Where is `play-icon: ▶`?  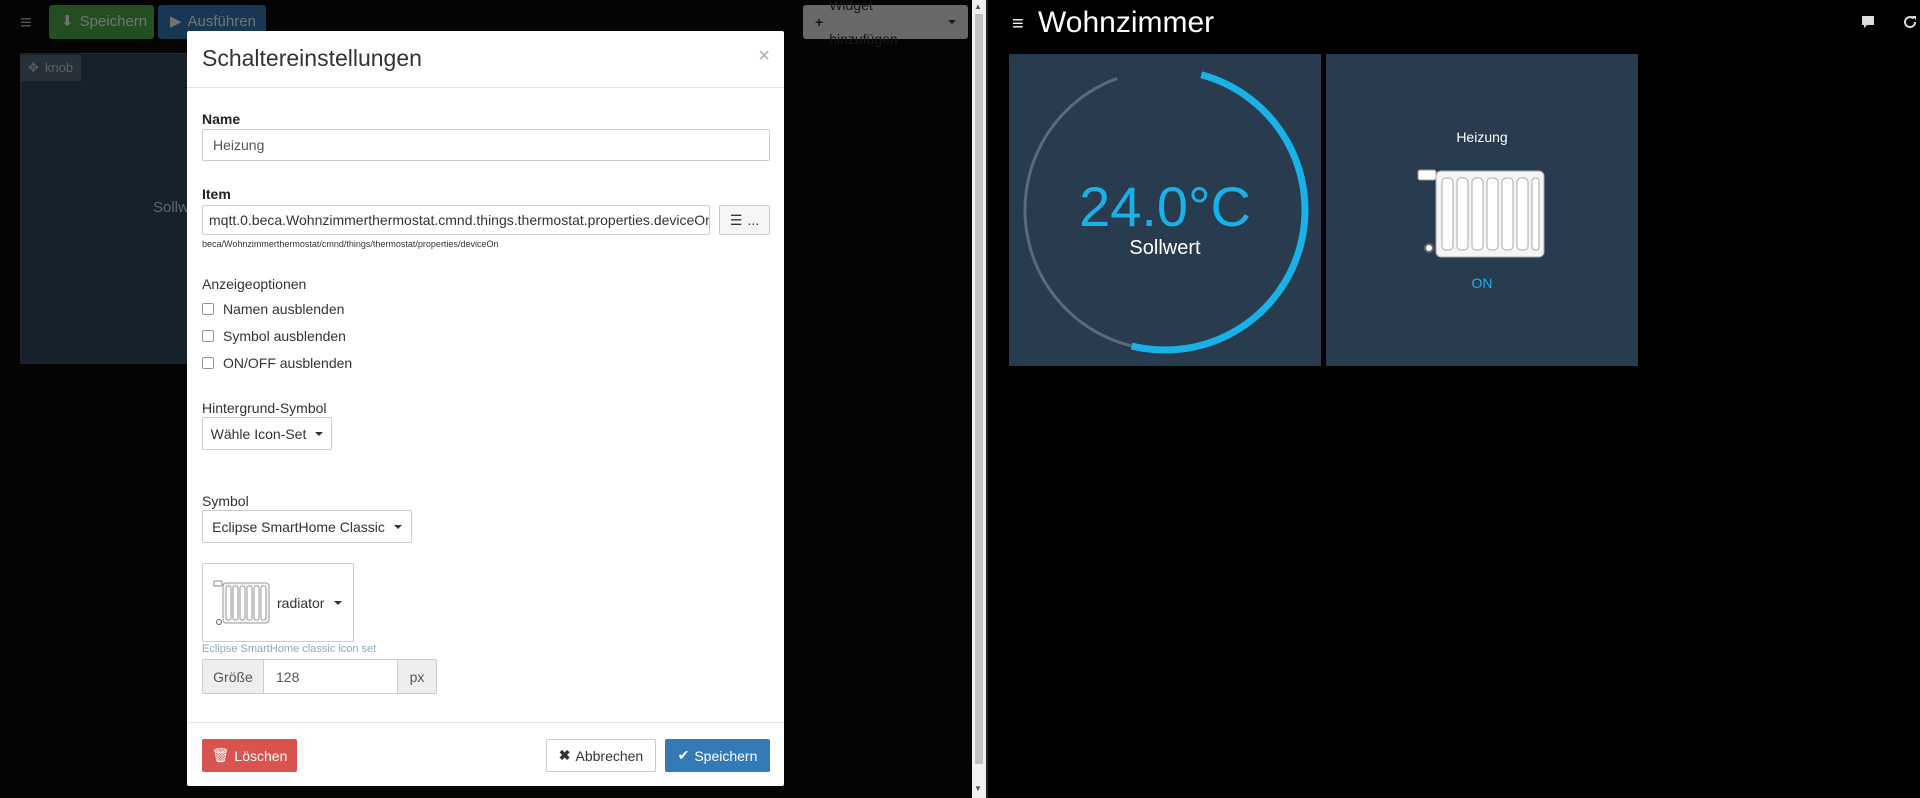 play-icon: ▶ is located at coordinates (176, 21).